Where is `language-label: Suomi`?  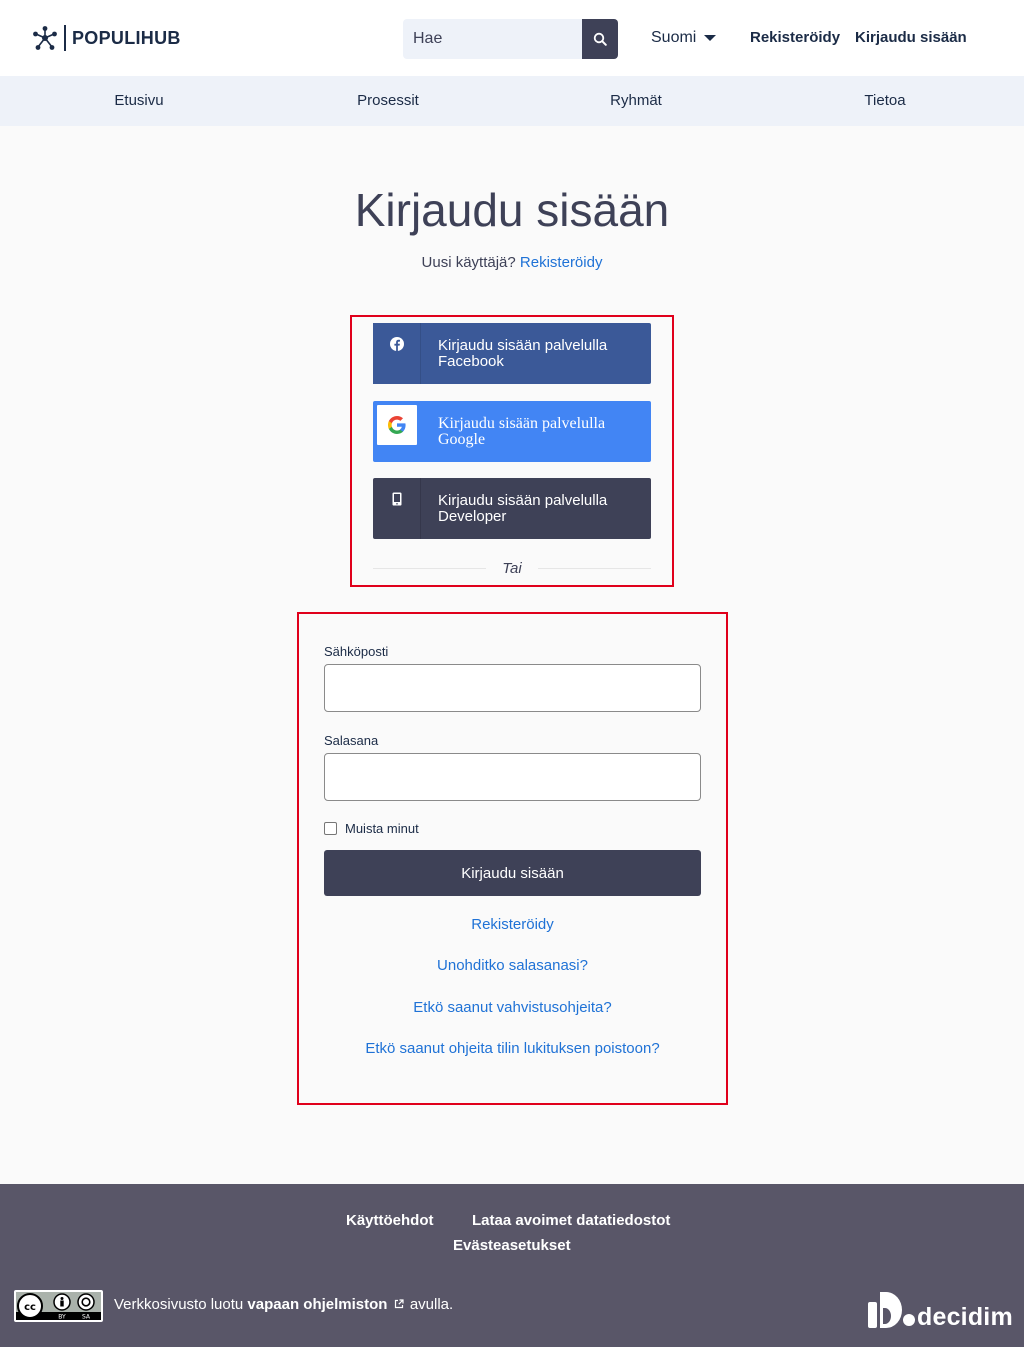 language-label: Suomi is located at coordinates (674, 37).